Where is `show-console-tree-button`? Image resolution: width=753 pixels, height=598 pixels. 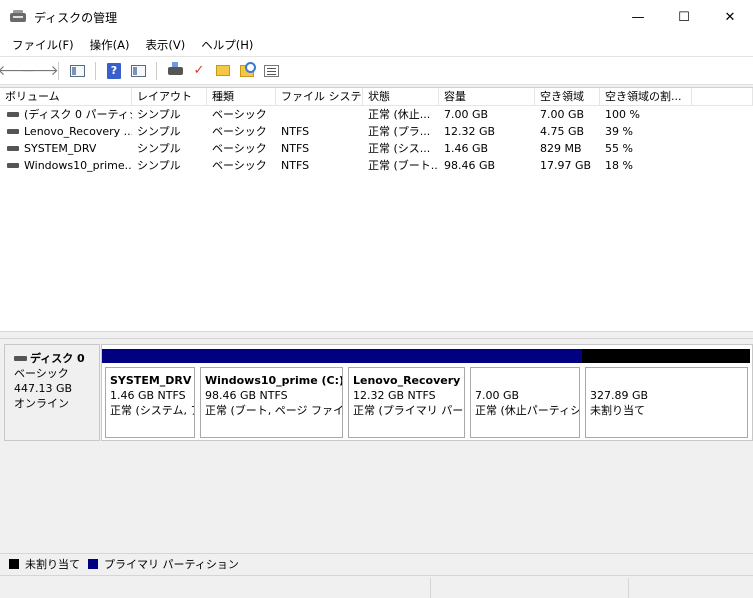 show-console-tree-button is located at coordinates (77, 71).